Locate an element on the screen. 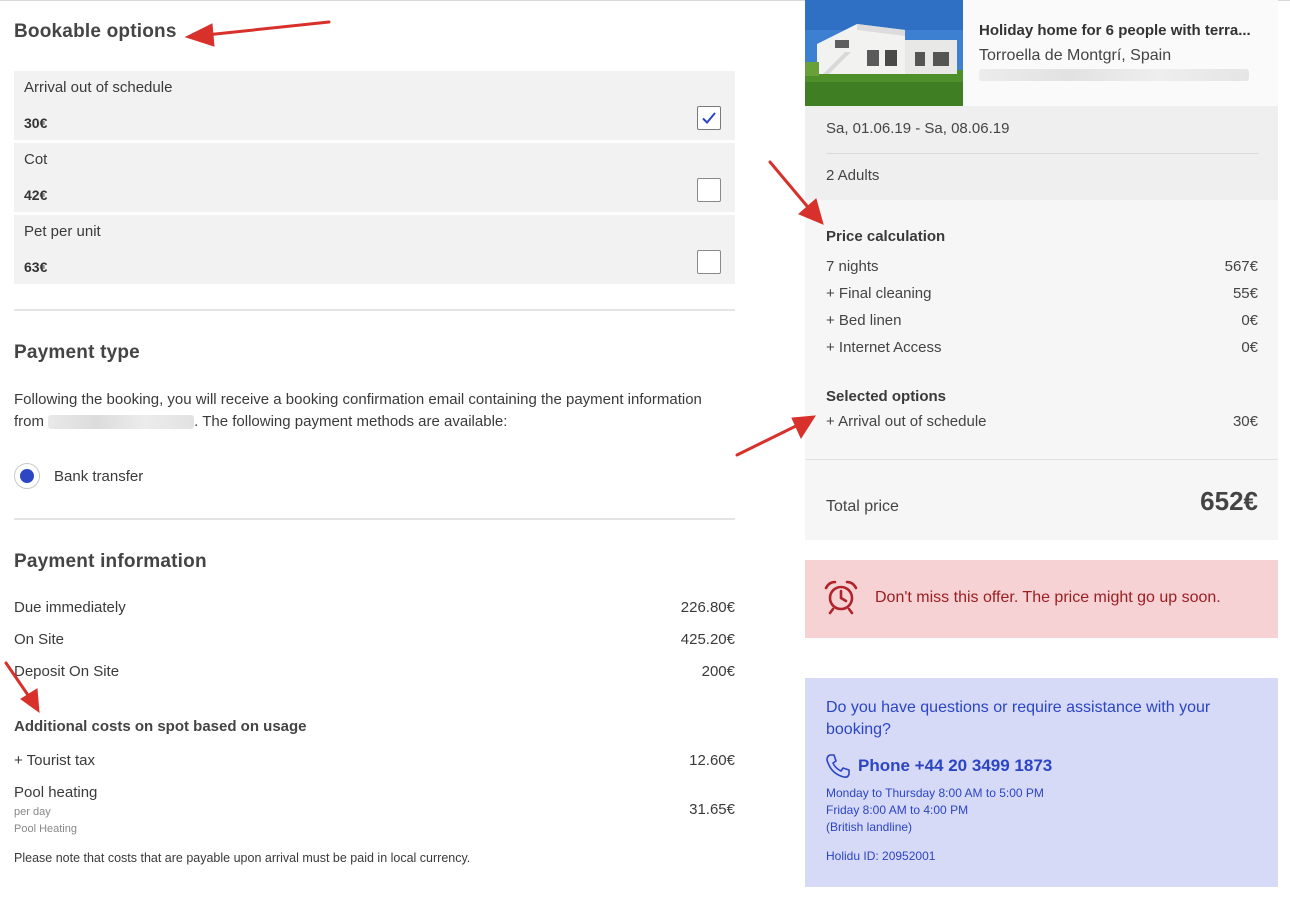 The width and height of the screenshot is (1290, 904). hours-weekdays: Monday to Thursday 8:00 AM to 5:00 PM is located at coordinates (935, 793).